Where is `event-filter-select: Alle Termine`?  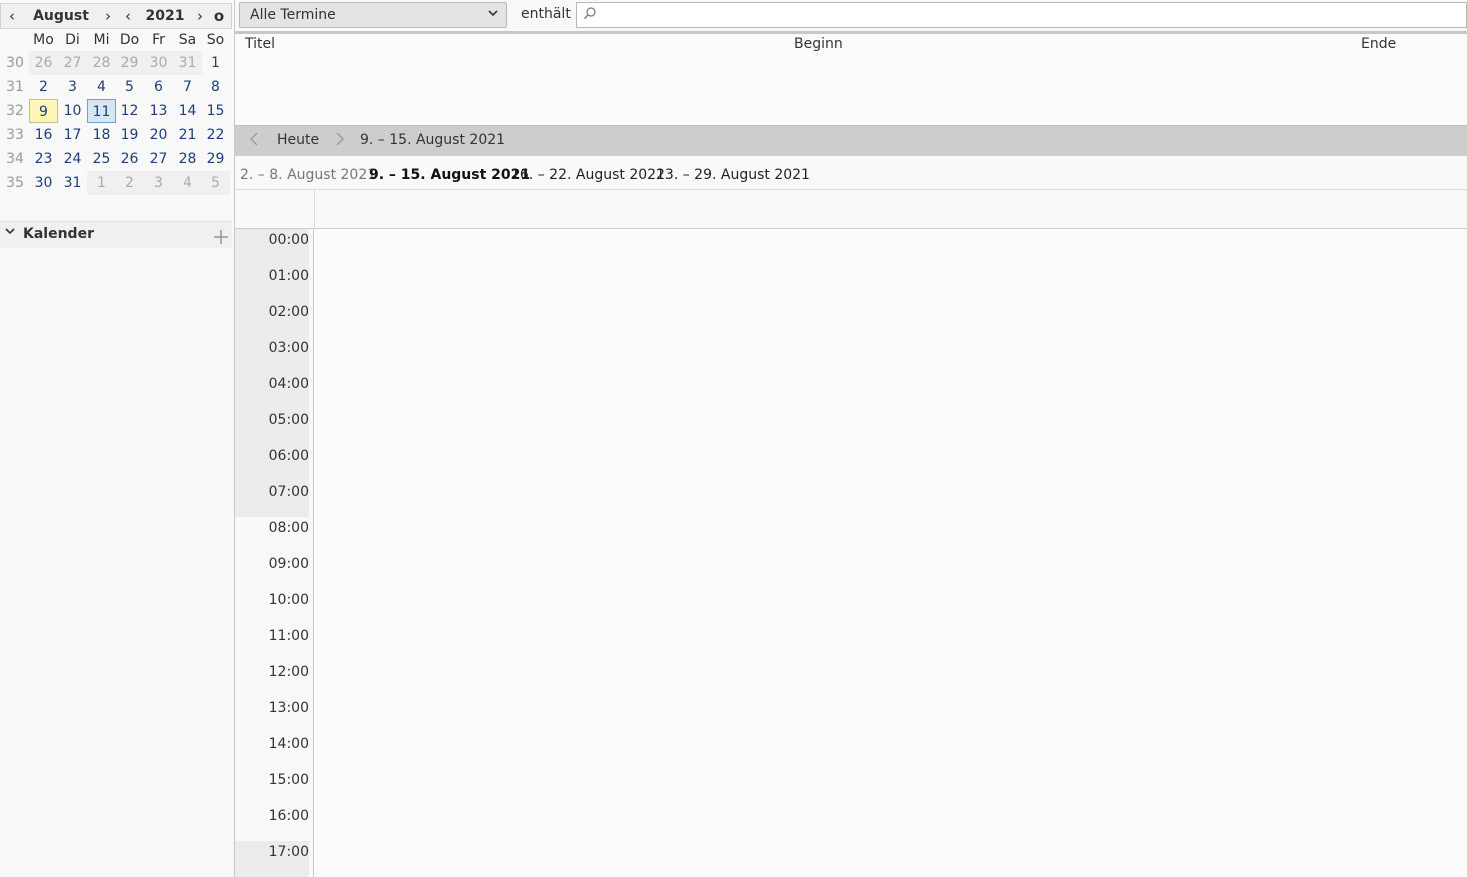
event-filter-select: Alle Termine is located at coordinates (373, 15).